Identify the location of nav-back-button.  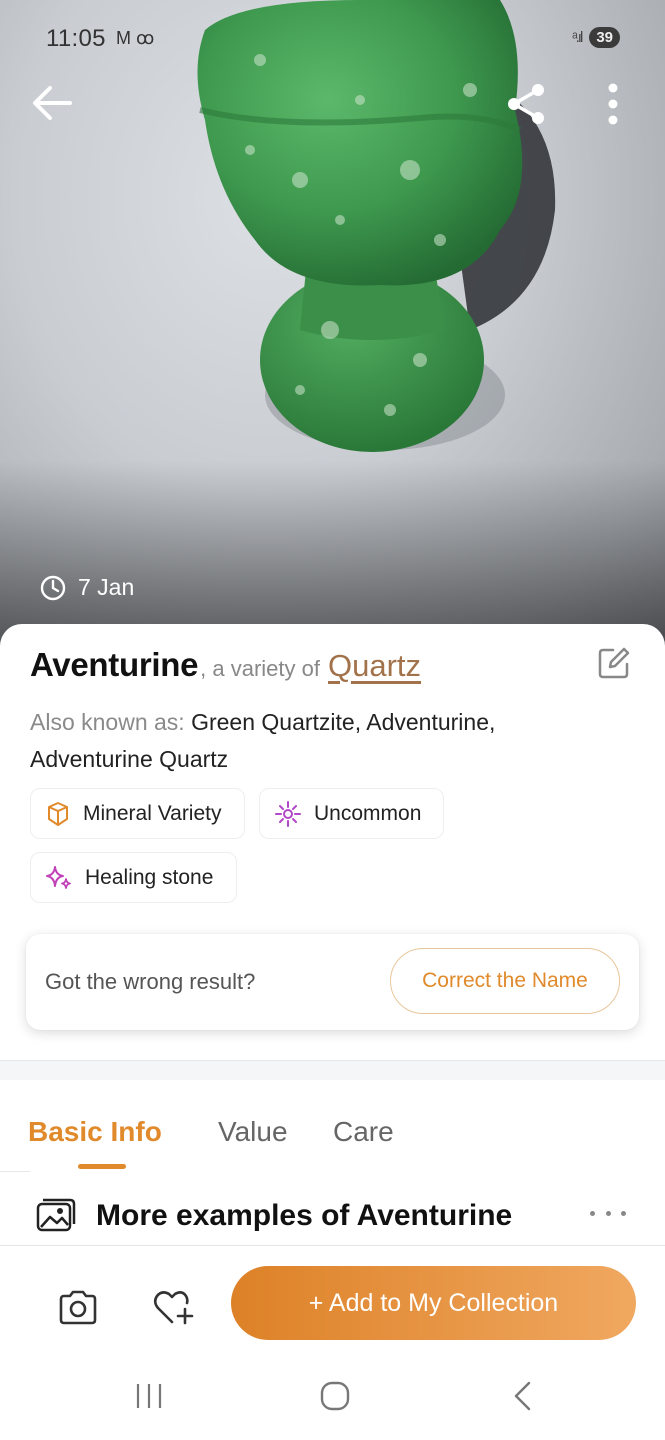
(523, 1398).